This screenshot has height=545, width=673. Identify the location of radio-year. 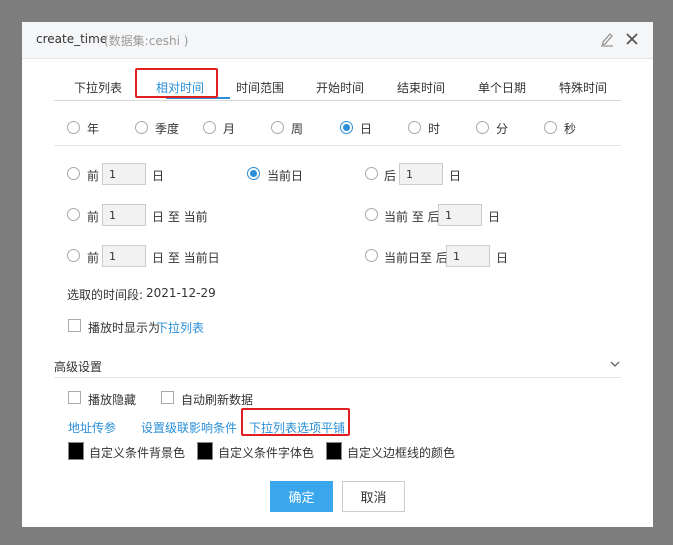
(73, 127).